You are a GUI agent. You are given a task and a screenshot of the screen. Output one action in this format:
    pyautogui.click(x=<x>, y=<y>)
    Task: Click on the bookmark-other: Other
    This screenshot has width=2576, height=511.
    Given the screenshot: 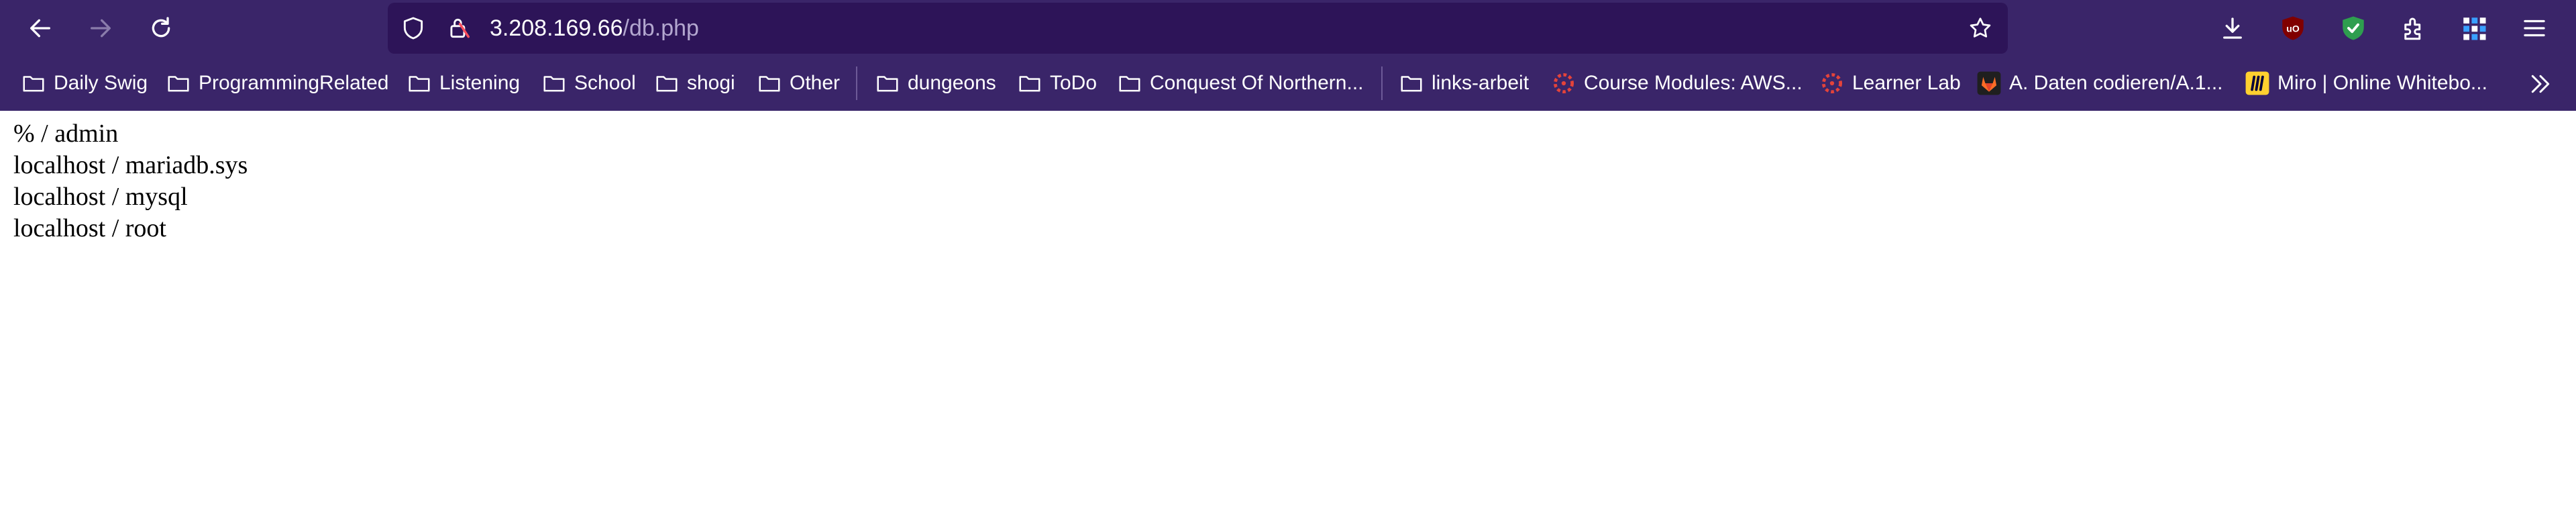 What is the action you would take?
    pyautogui.click(x=798, y=83)
    